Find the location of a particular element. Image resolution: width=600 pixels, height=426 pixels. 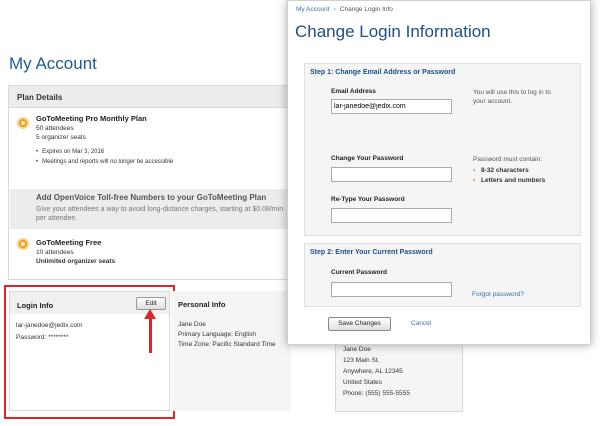

plan-name: GoToMeeting Free is located at coordinates (69, 242).